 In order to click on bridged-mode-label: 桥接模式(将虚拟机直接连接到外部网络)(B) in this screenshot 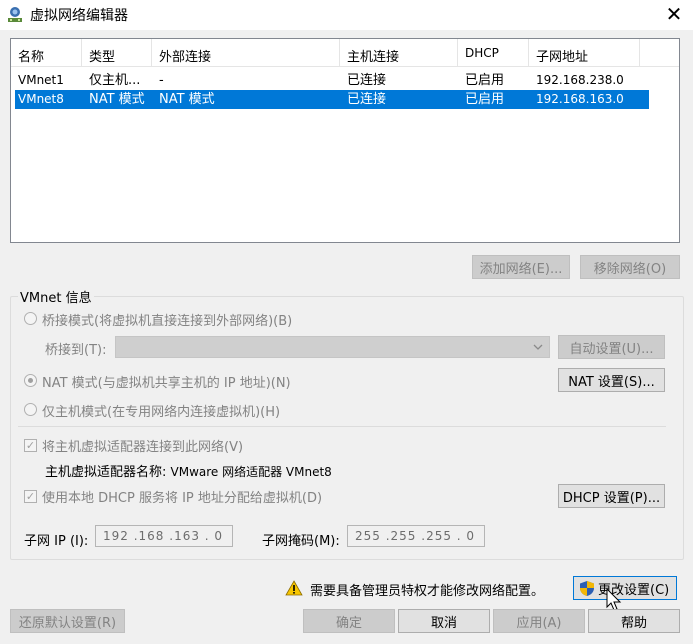, I will do `click(167, 321)`.